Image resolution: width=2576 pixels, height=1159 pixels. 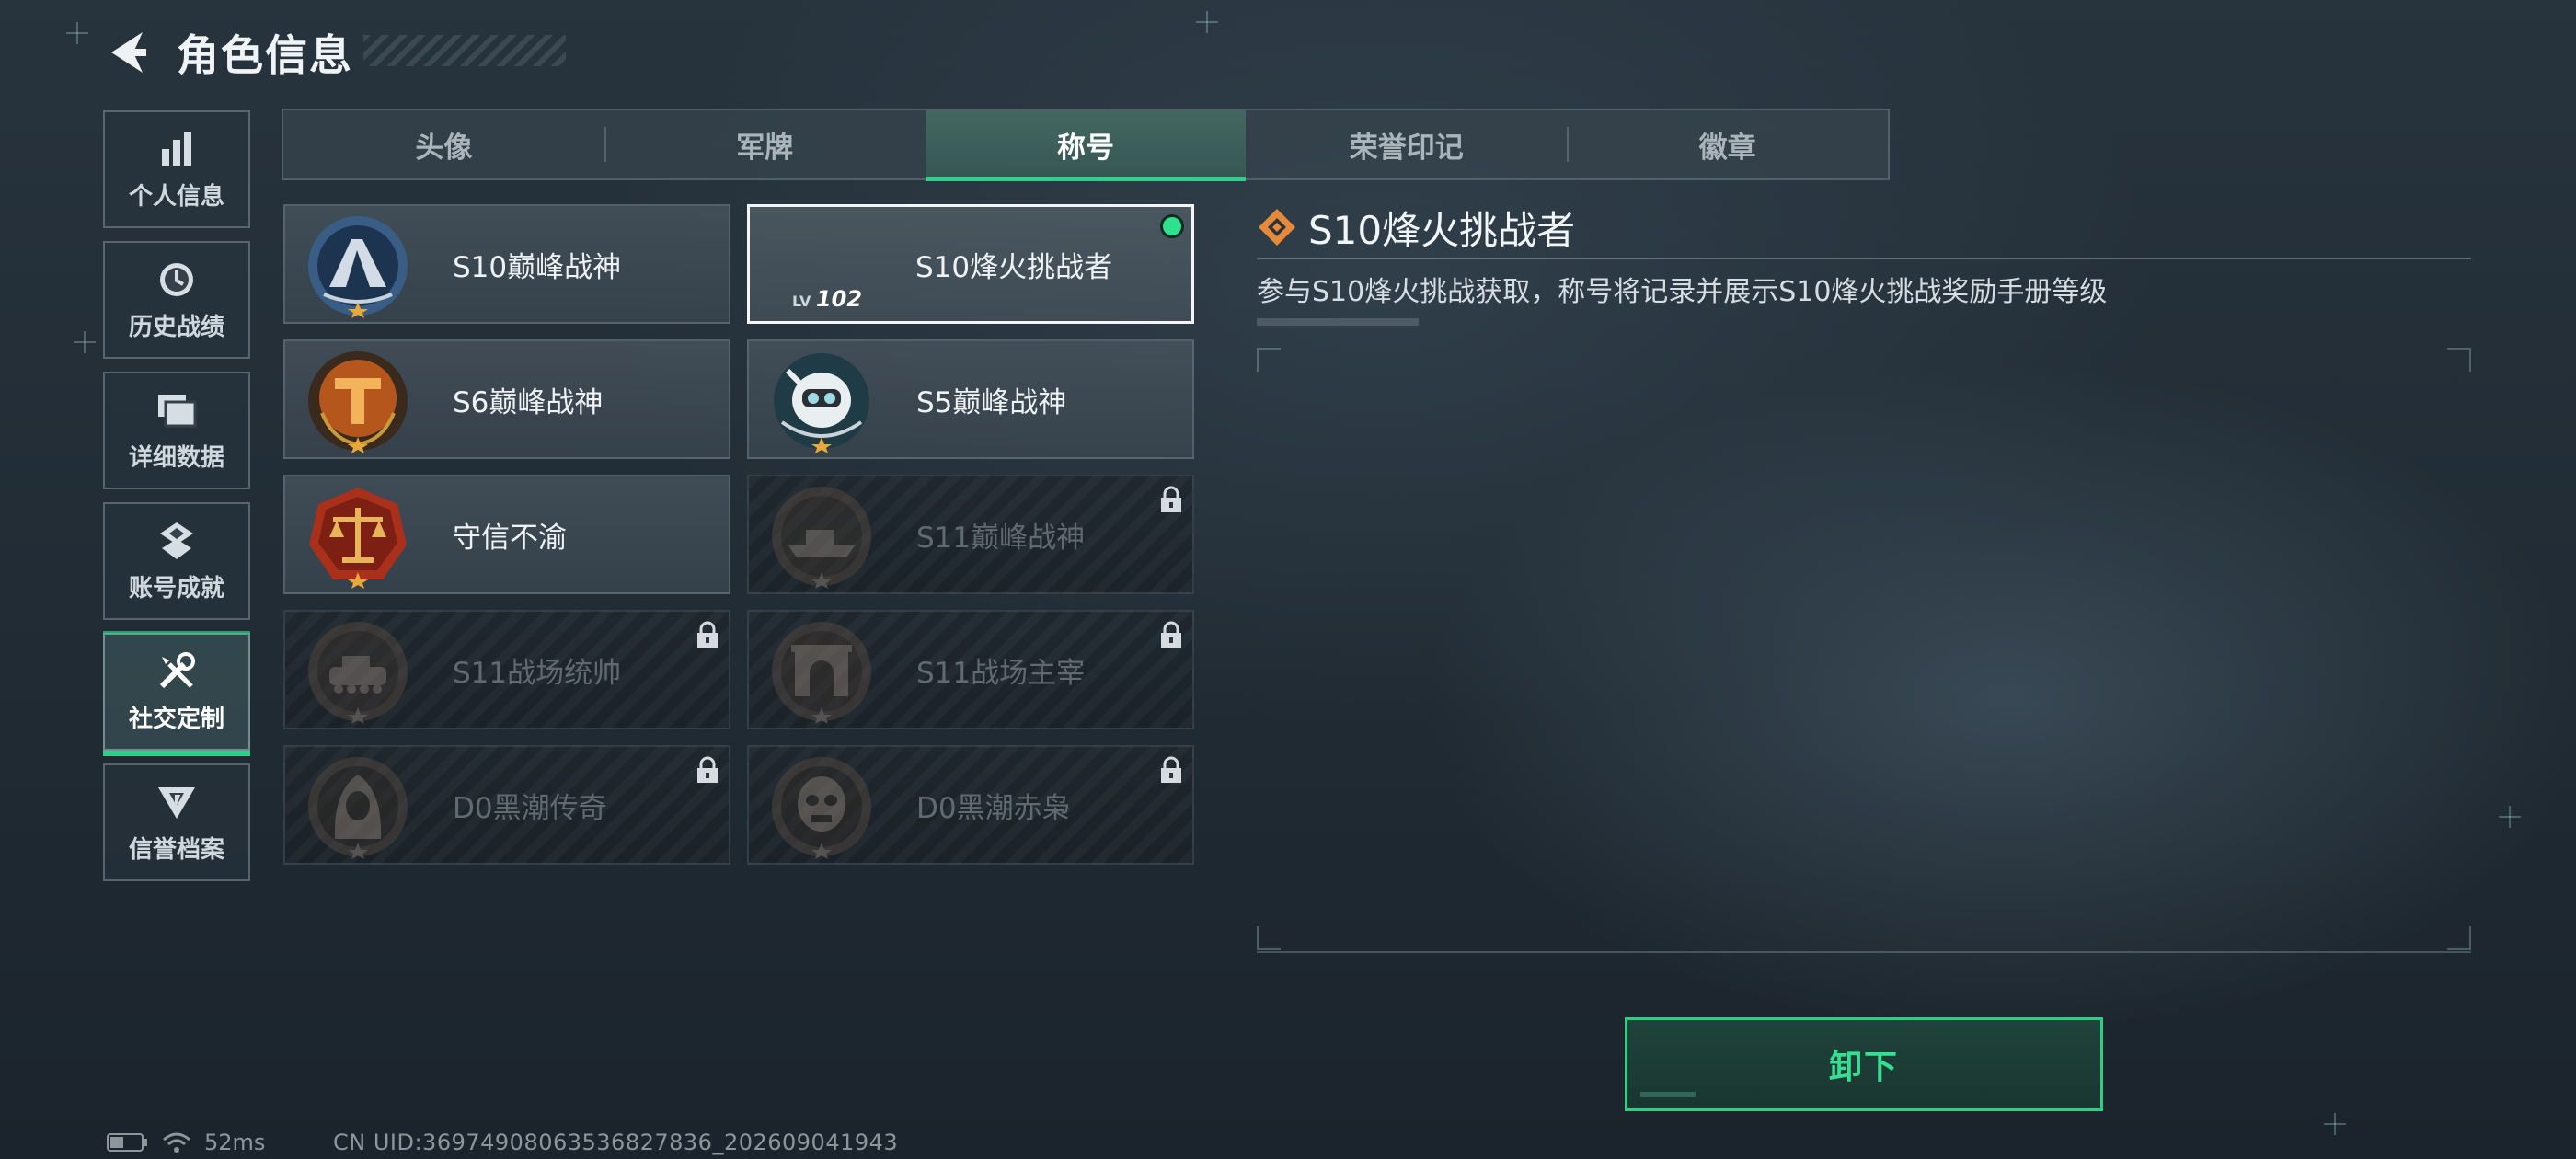 I want to click on detail-header: S10烽火挑战者, so click(x=1864, y=228).